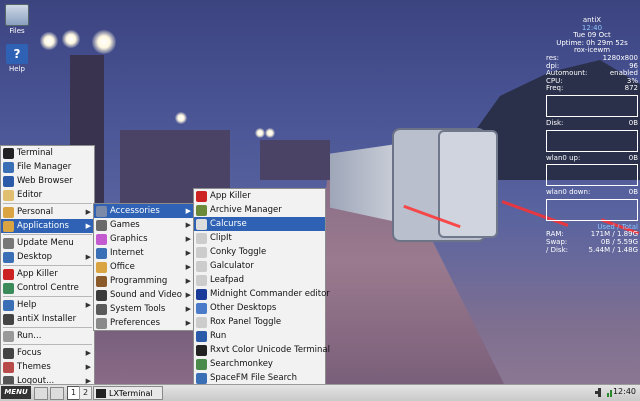 This screenshot has height=401, width=640. What do you see at coordinates (8, 288) in the screenshot?
I see `control-centre-icon` at bounding box center [8, 288].